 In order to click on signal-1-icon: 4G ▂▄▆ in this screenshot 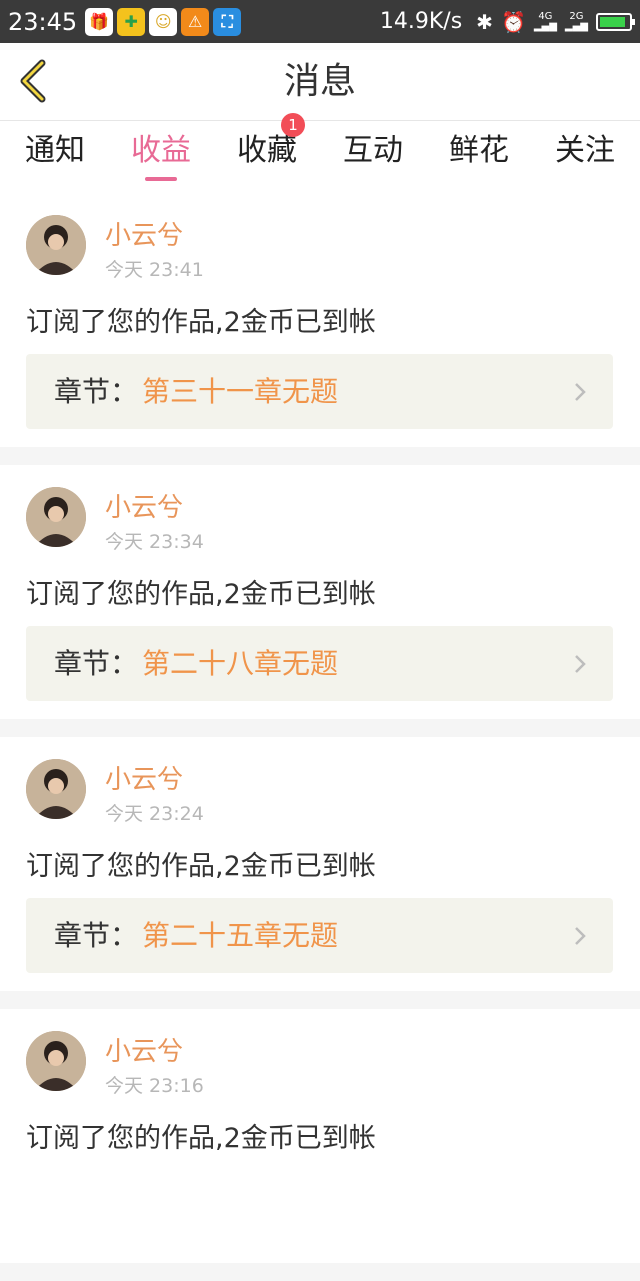, I will do `click(545, 21)`.